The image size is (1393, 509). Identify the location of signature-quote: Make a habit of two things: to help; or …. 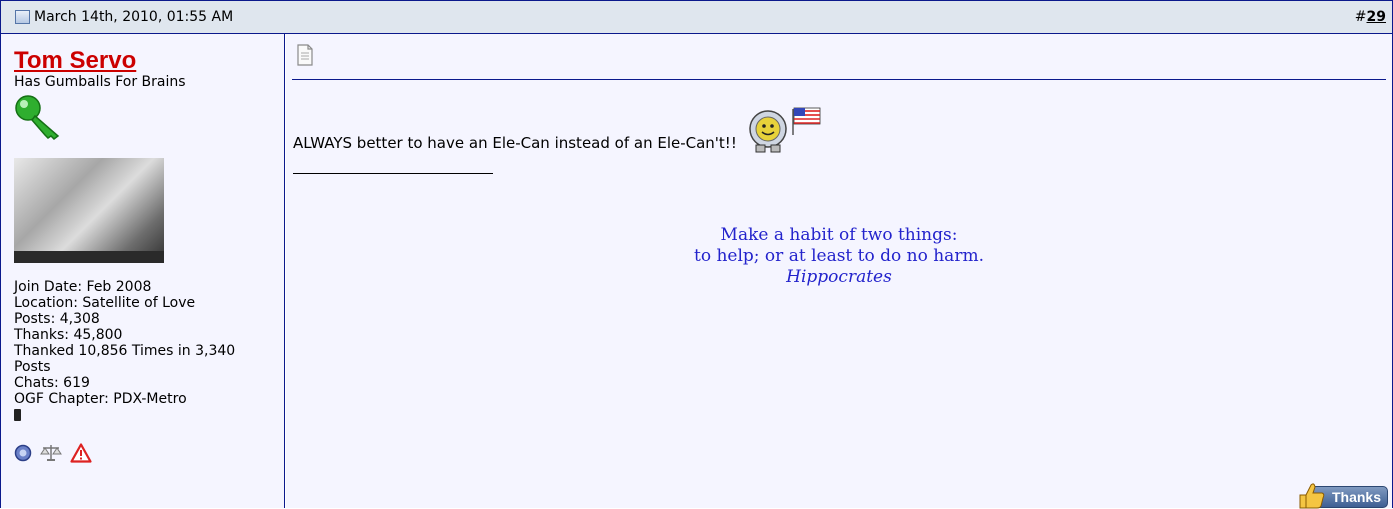
(839, 256).